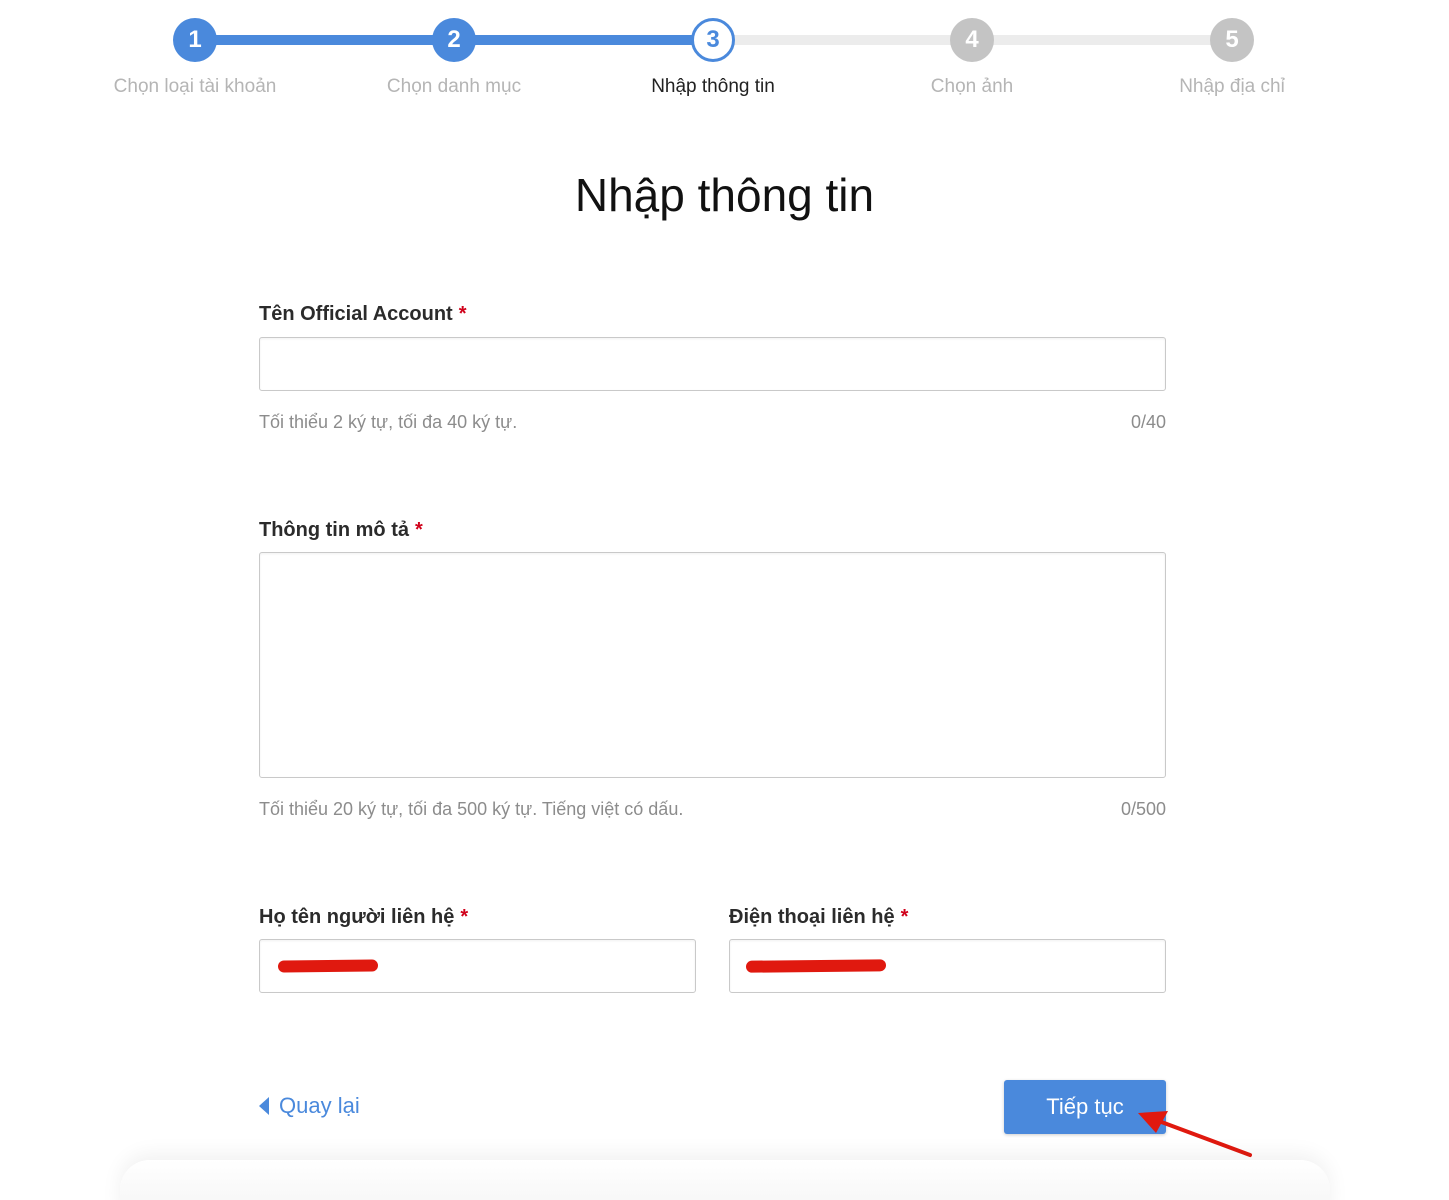 The height and width of the screenshot is (1200, 1449). I want to click on description-char-counter: 0/500, so click(1143, 809).